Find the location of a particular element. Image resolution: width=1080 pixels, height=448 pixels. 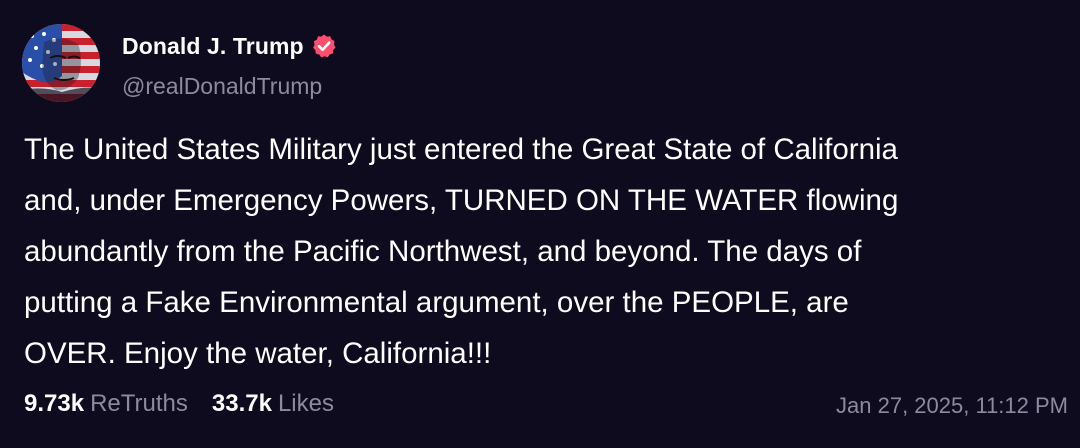

retruths-stat: 9.73k ReTruths is located at coordinates (106, 404).